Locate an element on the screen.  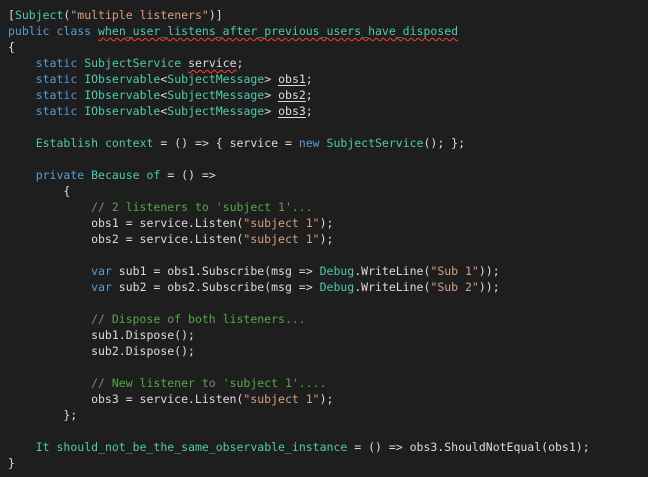
code-line: [Subject("multiple listeners")] is located at coordinates (299, 15).